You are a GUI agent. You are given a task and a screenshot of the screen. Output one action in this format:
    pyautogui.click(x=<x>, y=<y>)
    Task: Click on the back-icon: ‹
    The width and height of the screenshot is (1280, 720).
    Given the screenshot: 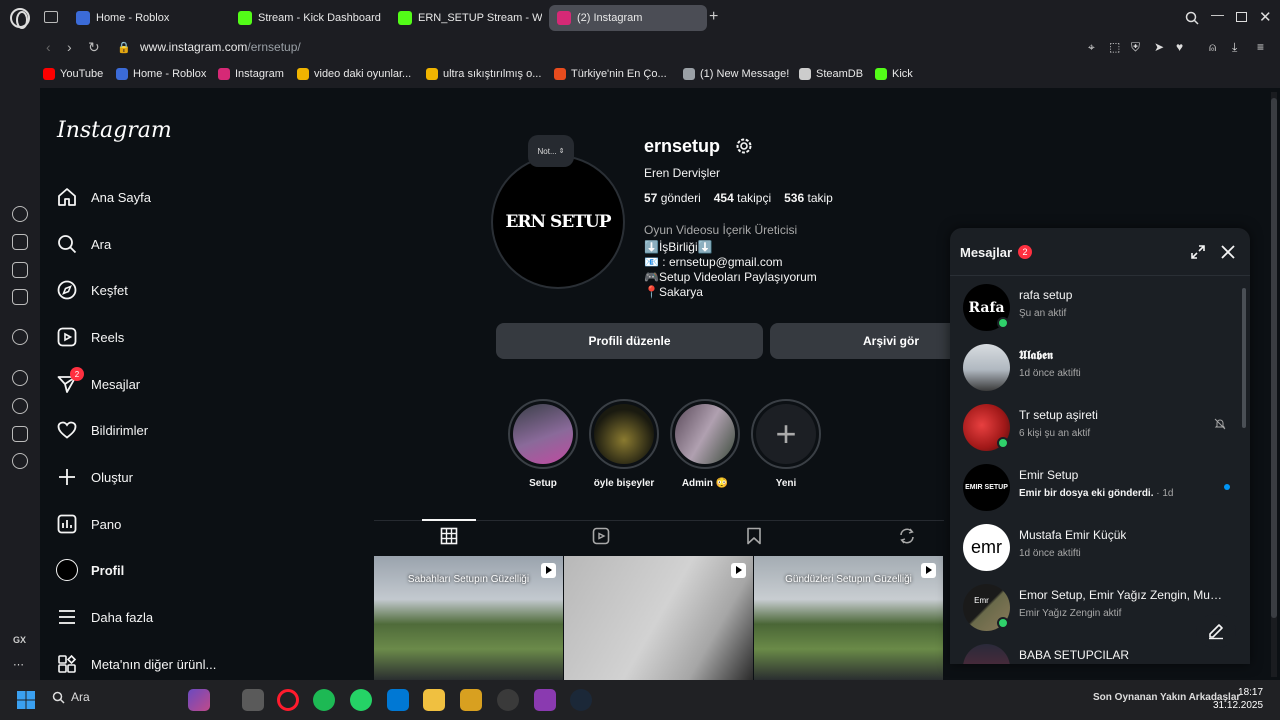 What is the action you would take?
    pyautogui.click(x=48, y=47)
    